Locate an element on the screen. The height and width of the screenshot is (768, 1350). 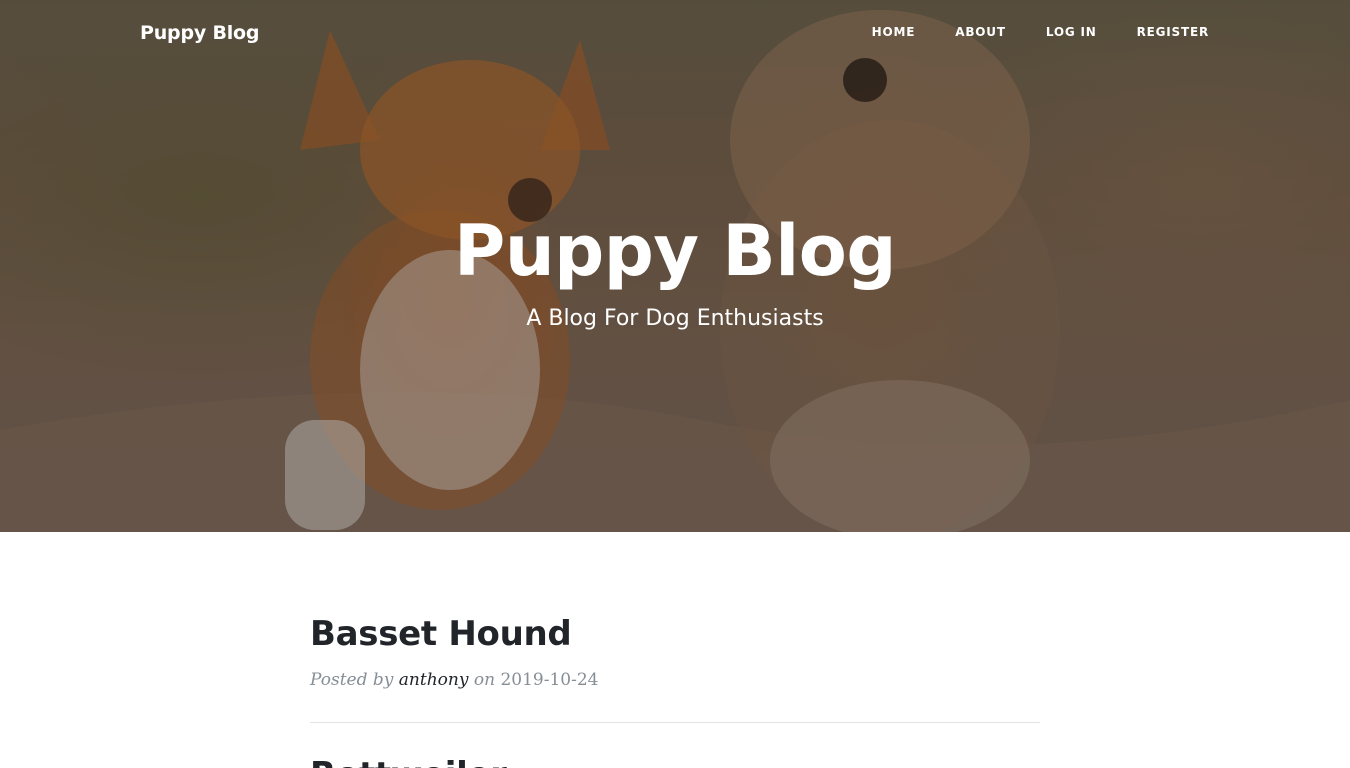
nav-link-register: REGISTER is located at coordinates (1173, 32).